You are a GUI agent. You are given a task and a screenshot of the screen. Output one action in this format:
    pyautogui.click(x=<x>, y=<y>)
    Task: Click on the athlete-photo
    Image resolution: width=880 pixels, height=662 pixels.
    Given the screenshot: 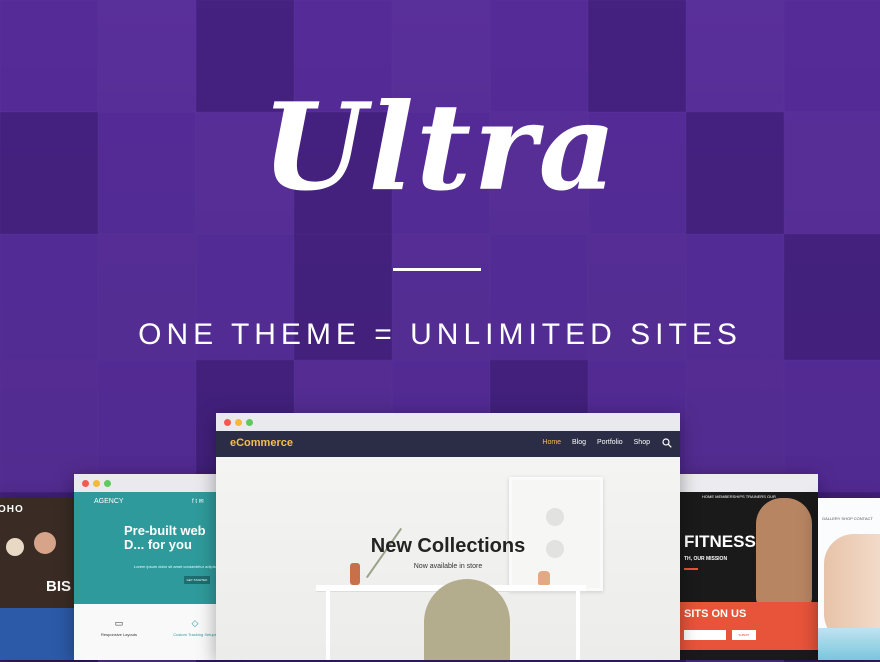 What is the action you would take?
    pyautogui.click(x=784, y=553)
    